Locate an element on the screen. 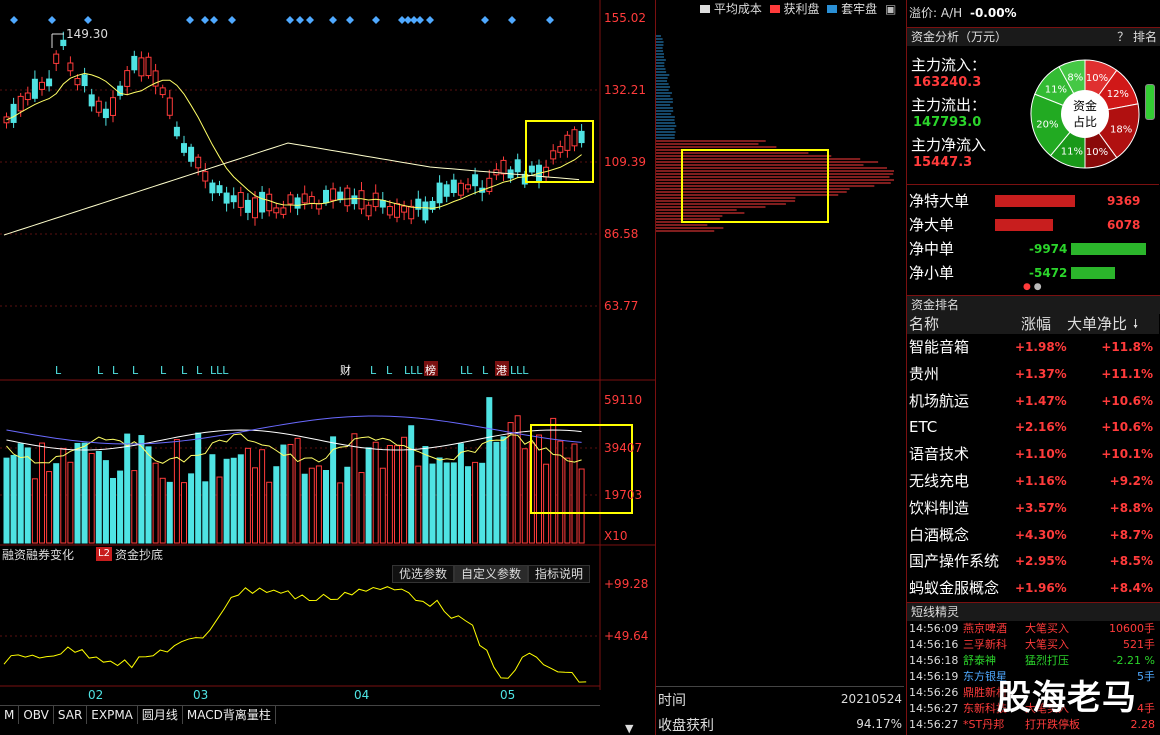 This screenshot has height=735, width=1160. short-line-row: 14:56:16 三孚新科 大笔买入 521手 is located at coordinates (1033, 644).